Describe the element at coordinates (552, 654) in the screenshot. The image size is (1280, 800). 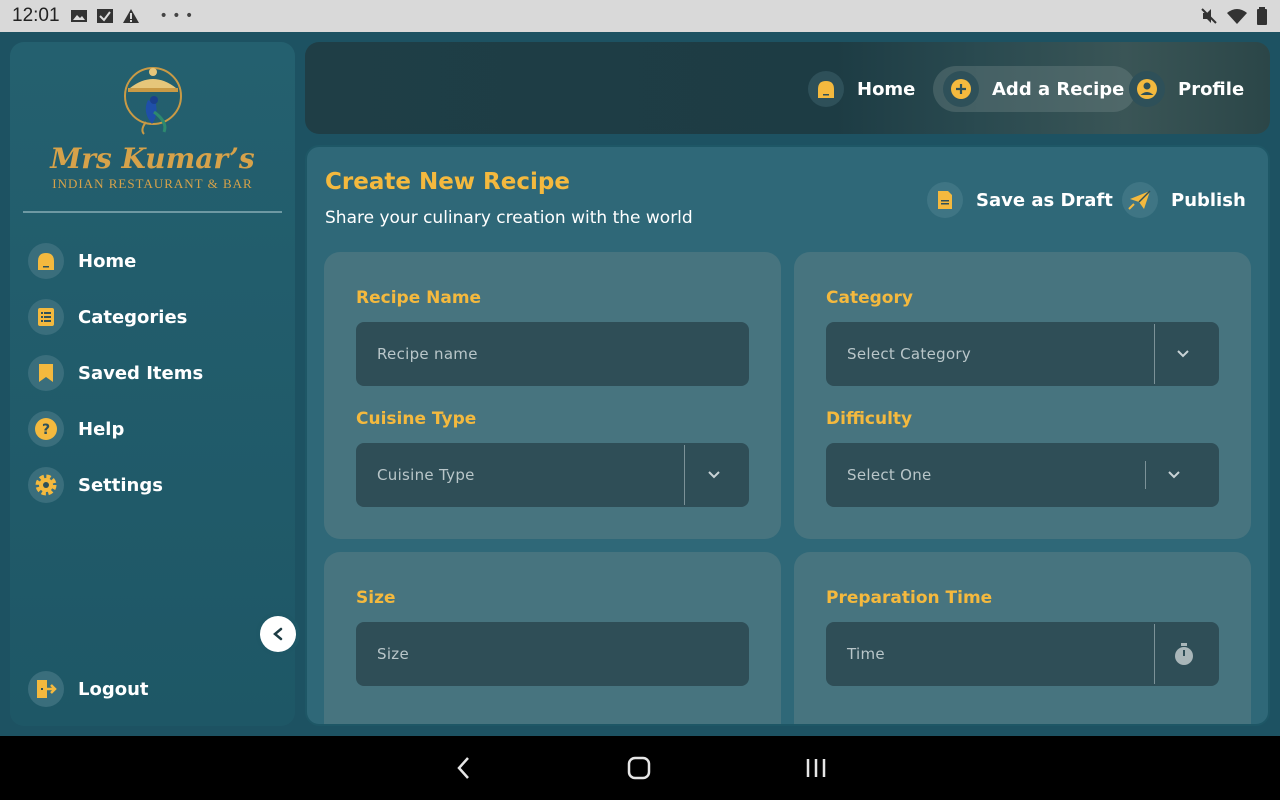
I see `size-input: Size` at that location.